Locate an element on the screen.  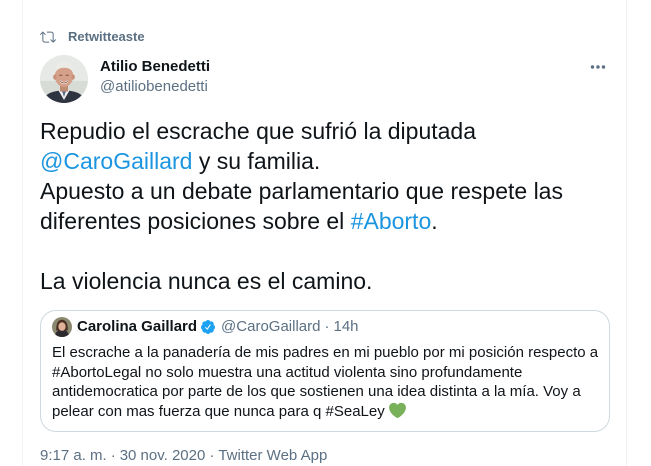
verified-badge-icon is located at coordinates (208, 327).